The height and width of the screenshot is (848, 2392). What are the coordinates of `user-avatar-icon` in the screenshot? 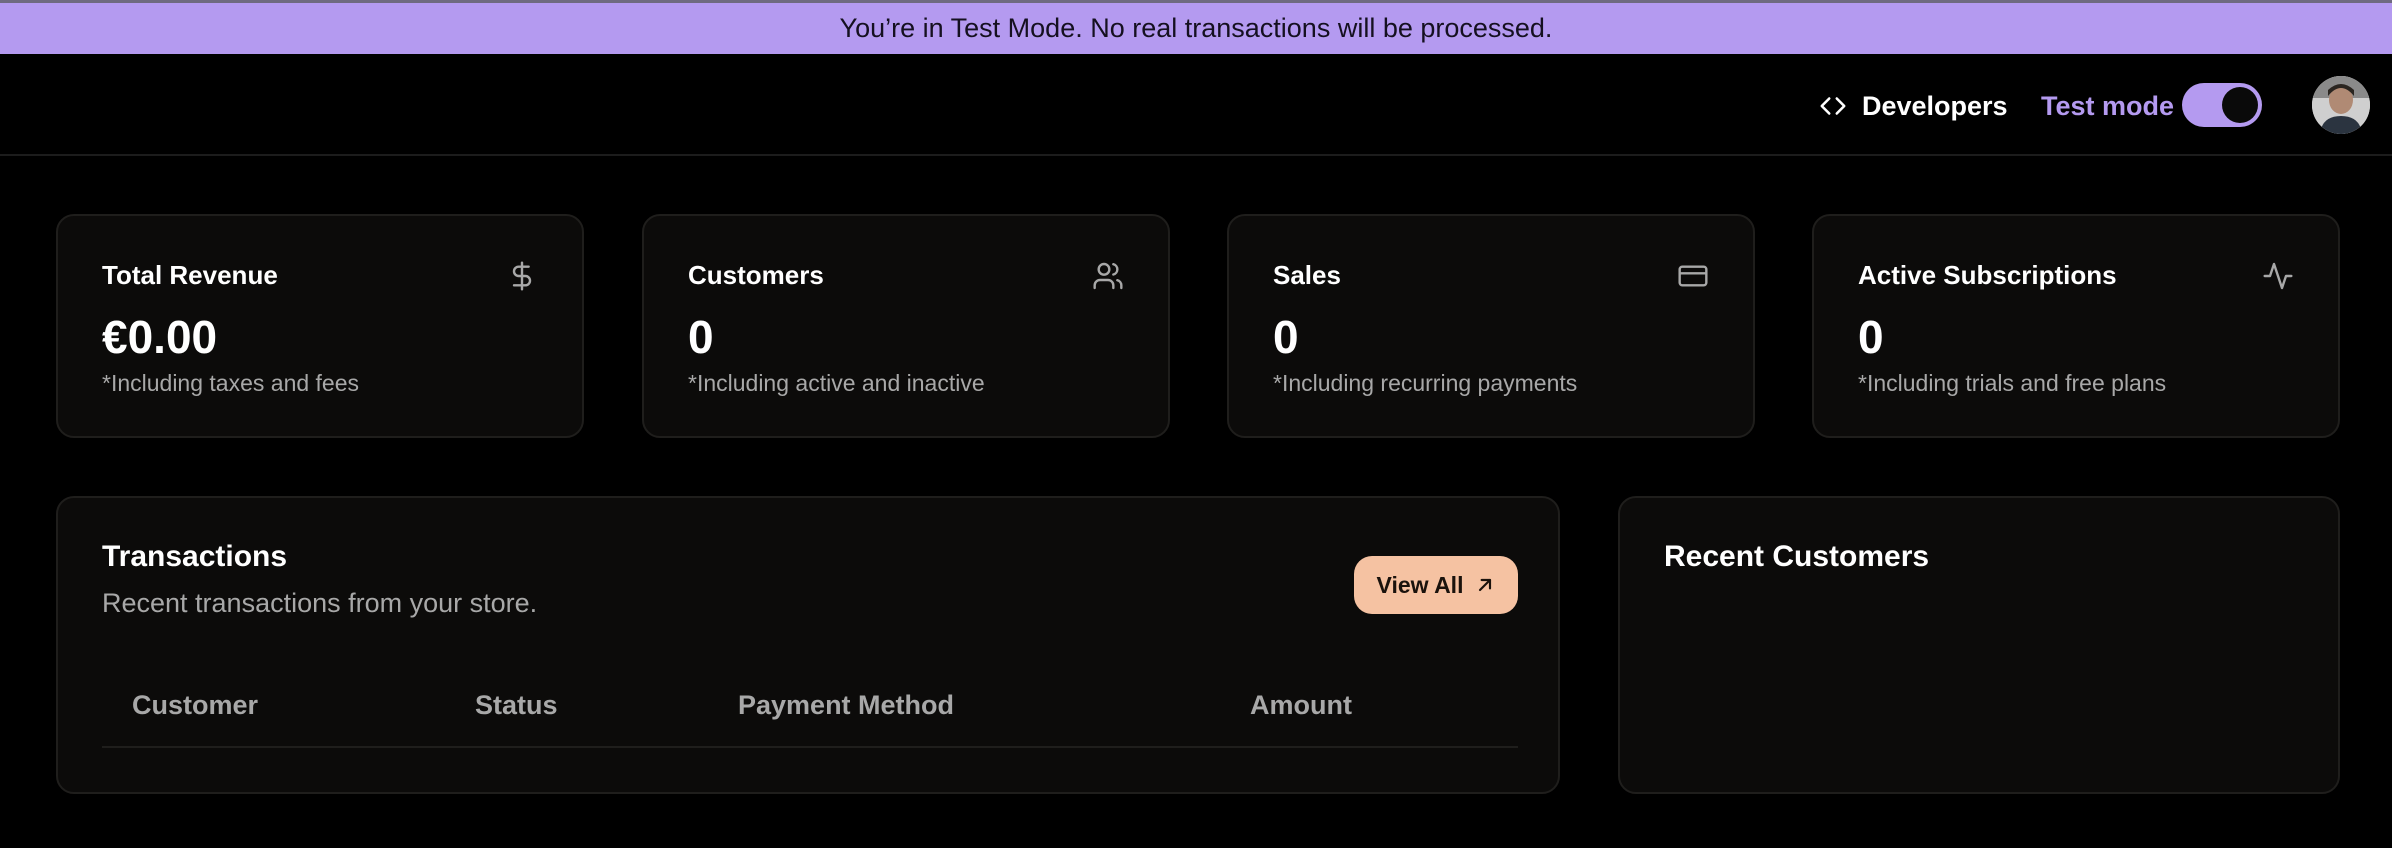 It's located at (2341, 105).